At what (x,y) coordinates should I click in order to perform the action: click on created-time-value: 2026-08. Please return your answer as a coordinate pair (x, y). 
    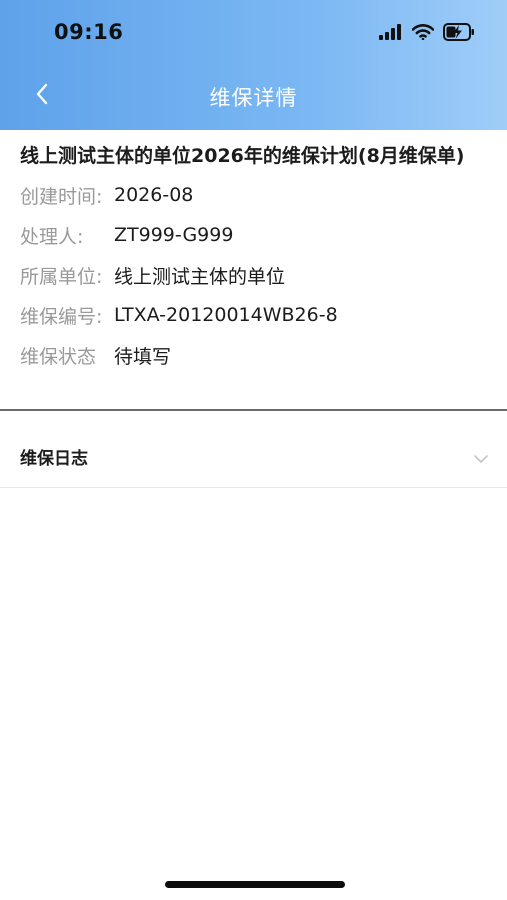
    Looking at the image, I should click on (154, 195).